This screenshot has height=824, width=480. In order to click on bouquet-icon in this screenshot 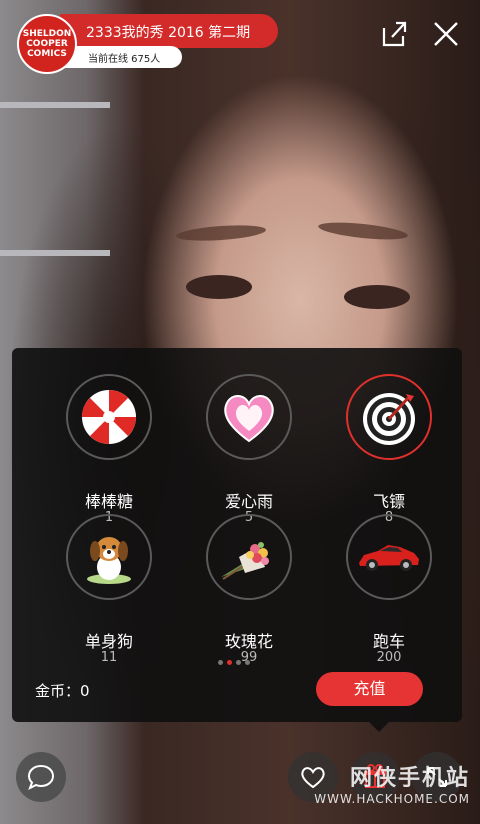, I will do `click(245, 561)`.